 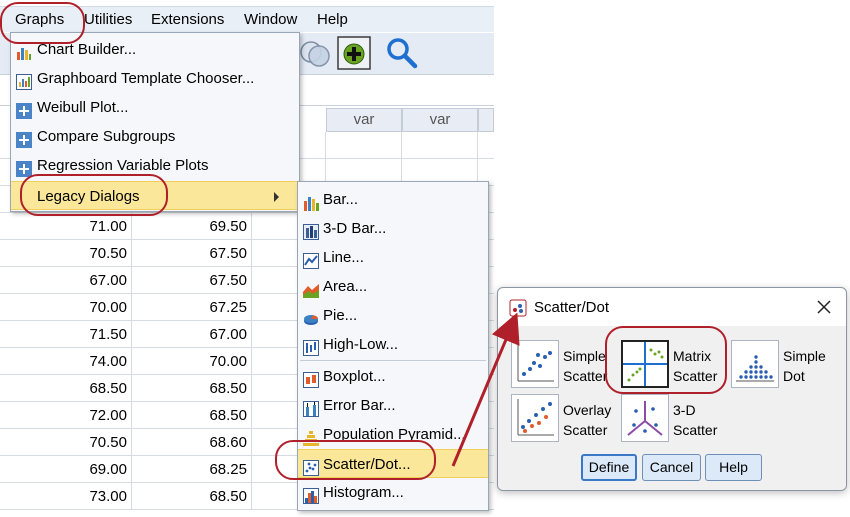 I want to click on pyramid-icon, so click(x=311, y=436).